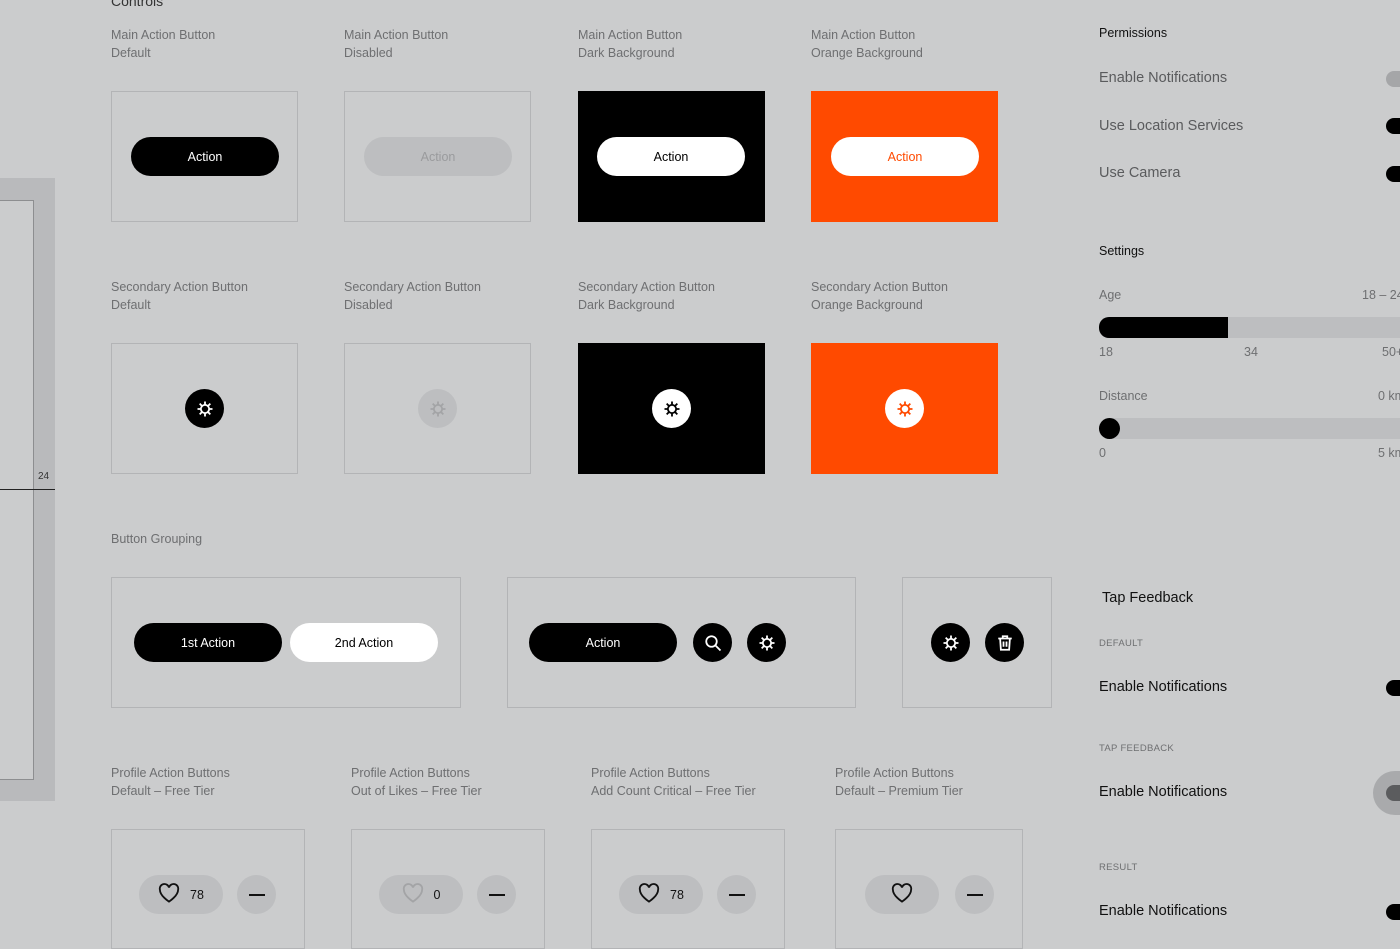 The height and width of the screenshot is (949, 1400). What do you see at coordinates (1389, 396) in the screenshot?
I see `distance-value: 0 km` at bounding box center [1389, 396].